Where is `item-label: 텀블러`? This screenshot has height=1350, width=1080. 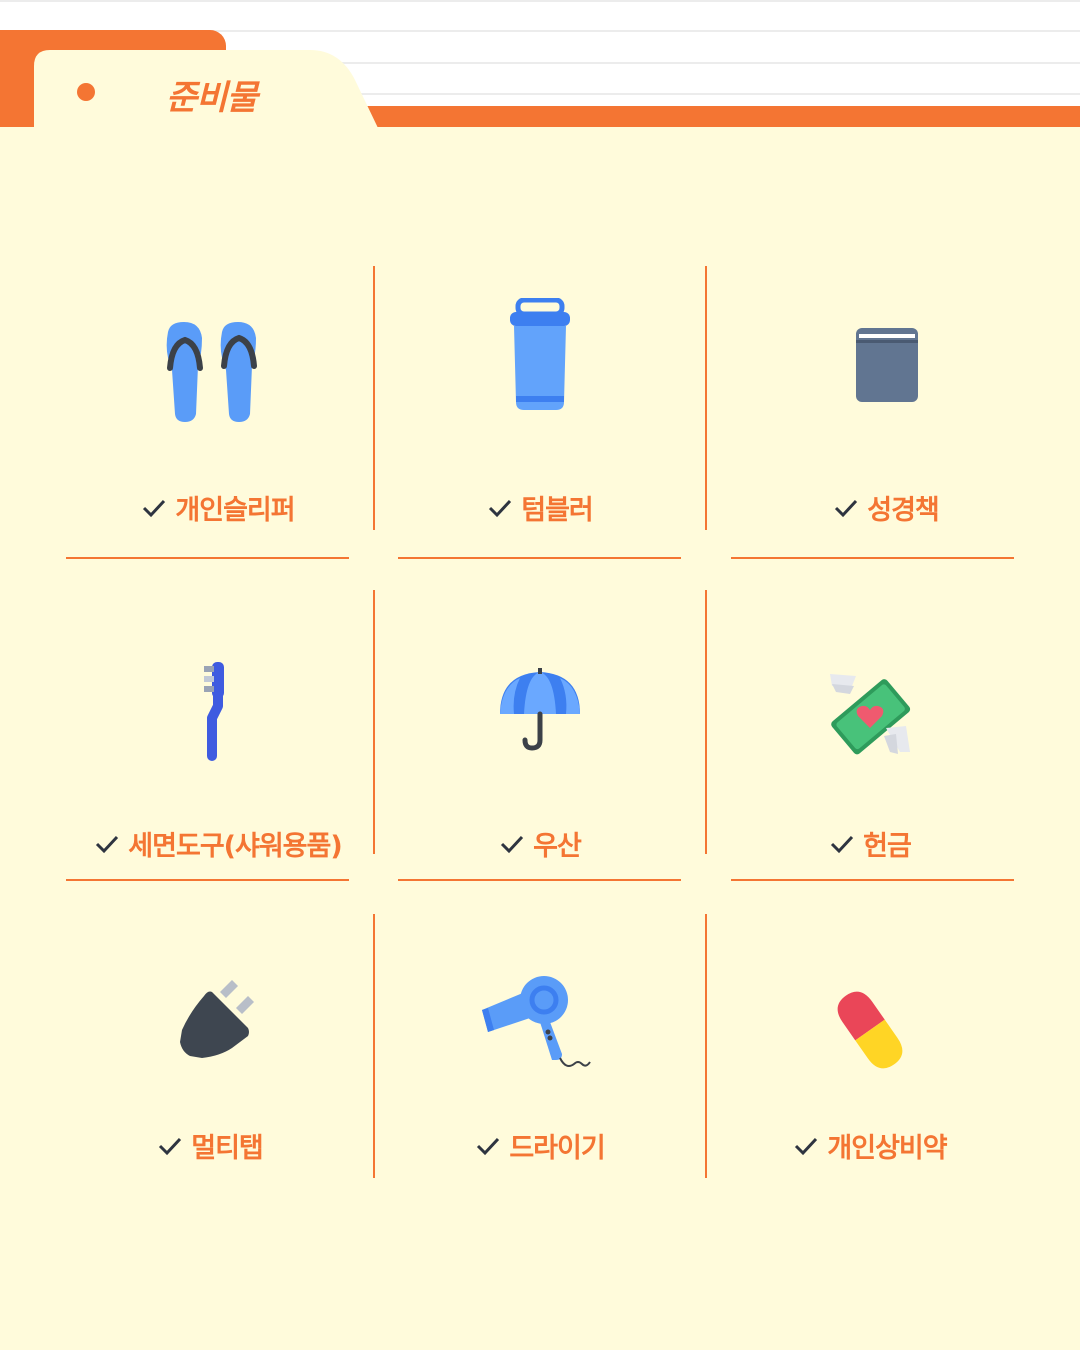
item-label: 텀블러 is located at coordinates (557, 510).